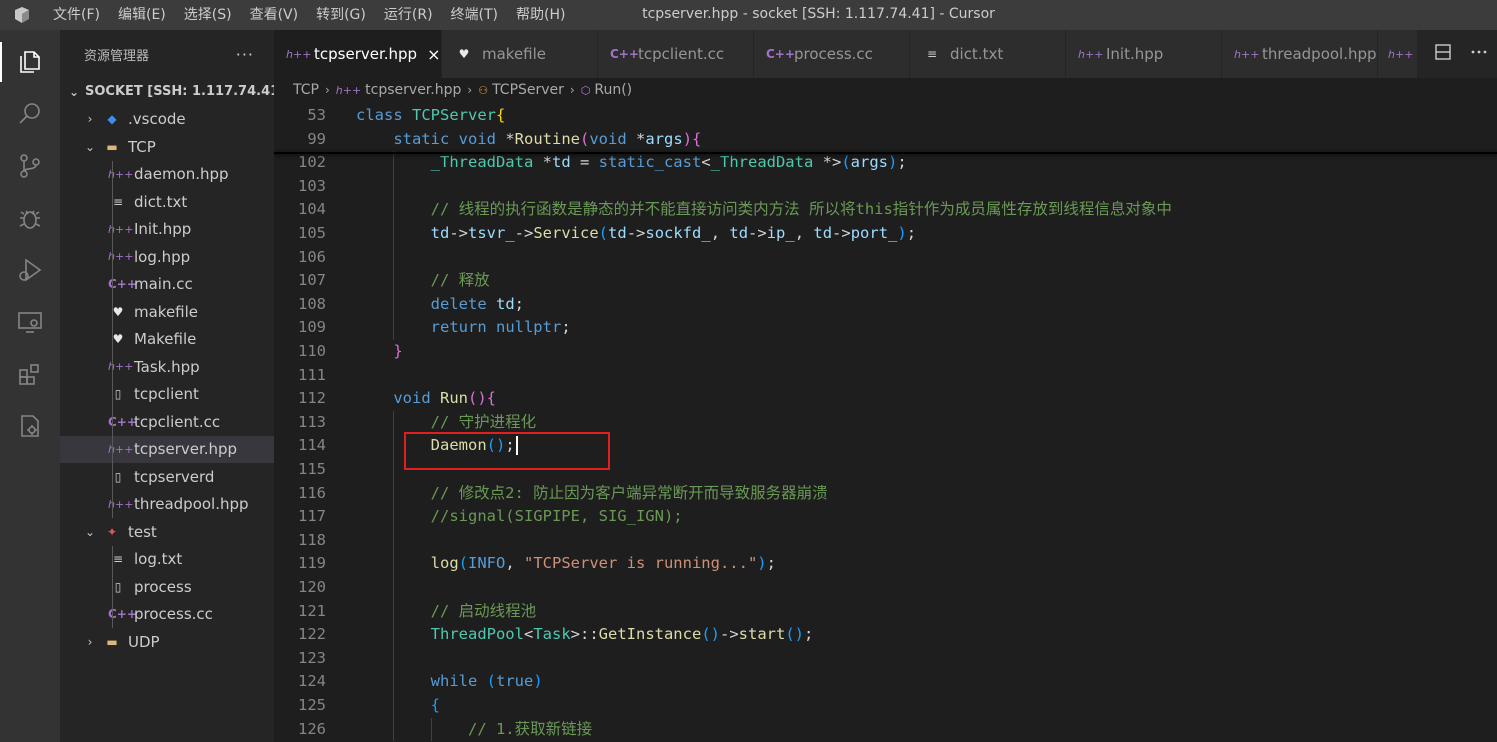 The width and height of the screenshot is (1497, 742). I want to click on tree-file: ≡ dict.txt, so click(167, 202).